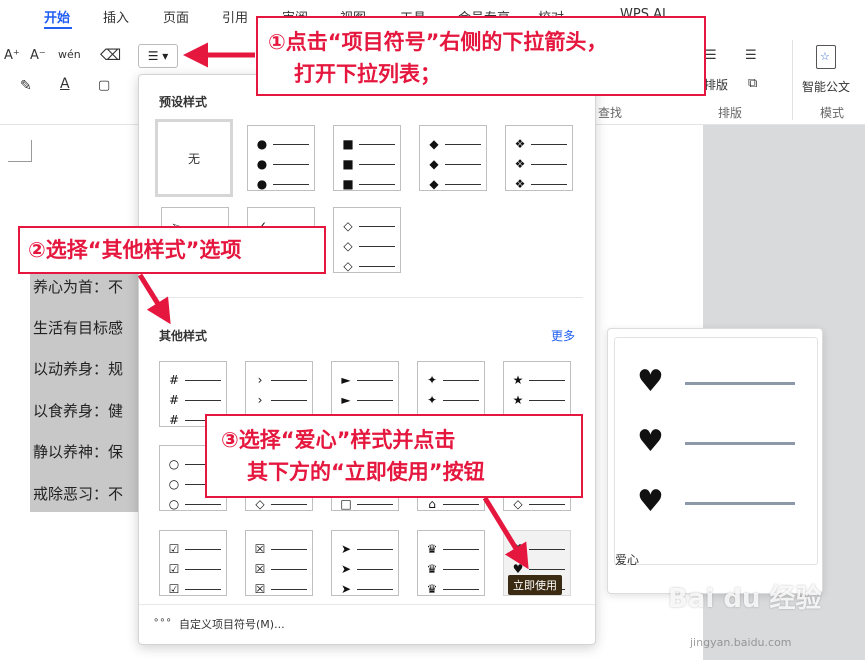  What do you see at coordinates (154, 299) in the screenshot?
I see `arrow-to-other-styles` at bounding box center [154, 299].